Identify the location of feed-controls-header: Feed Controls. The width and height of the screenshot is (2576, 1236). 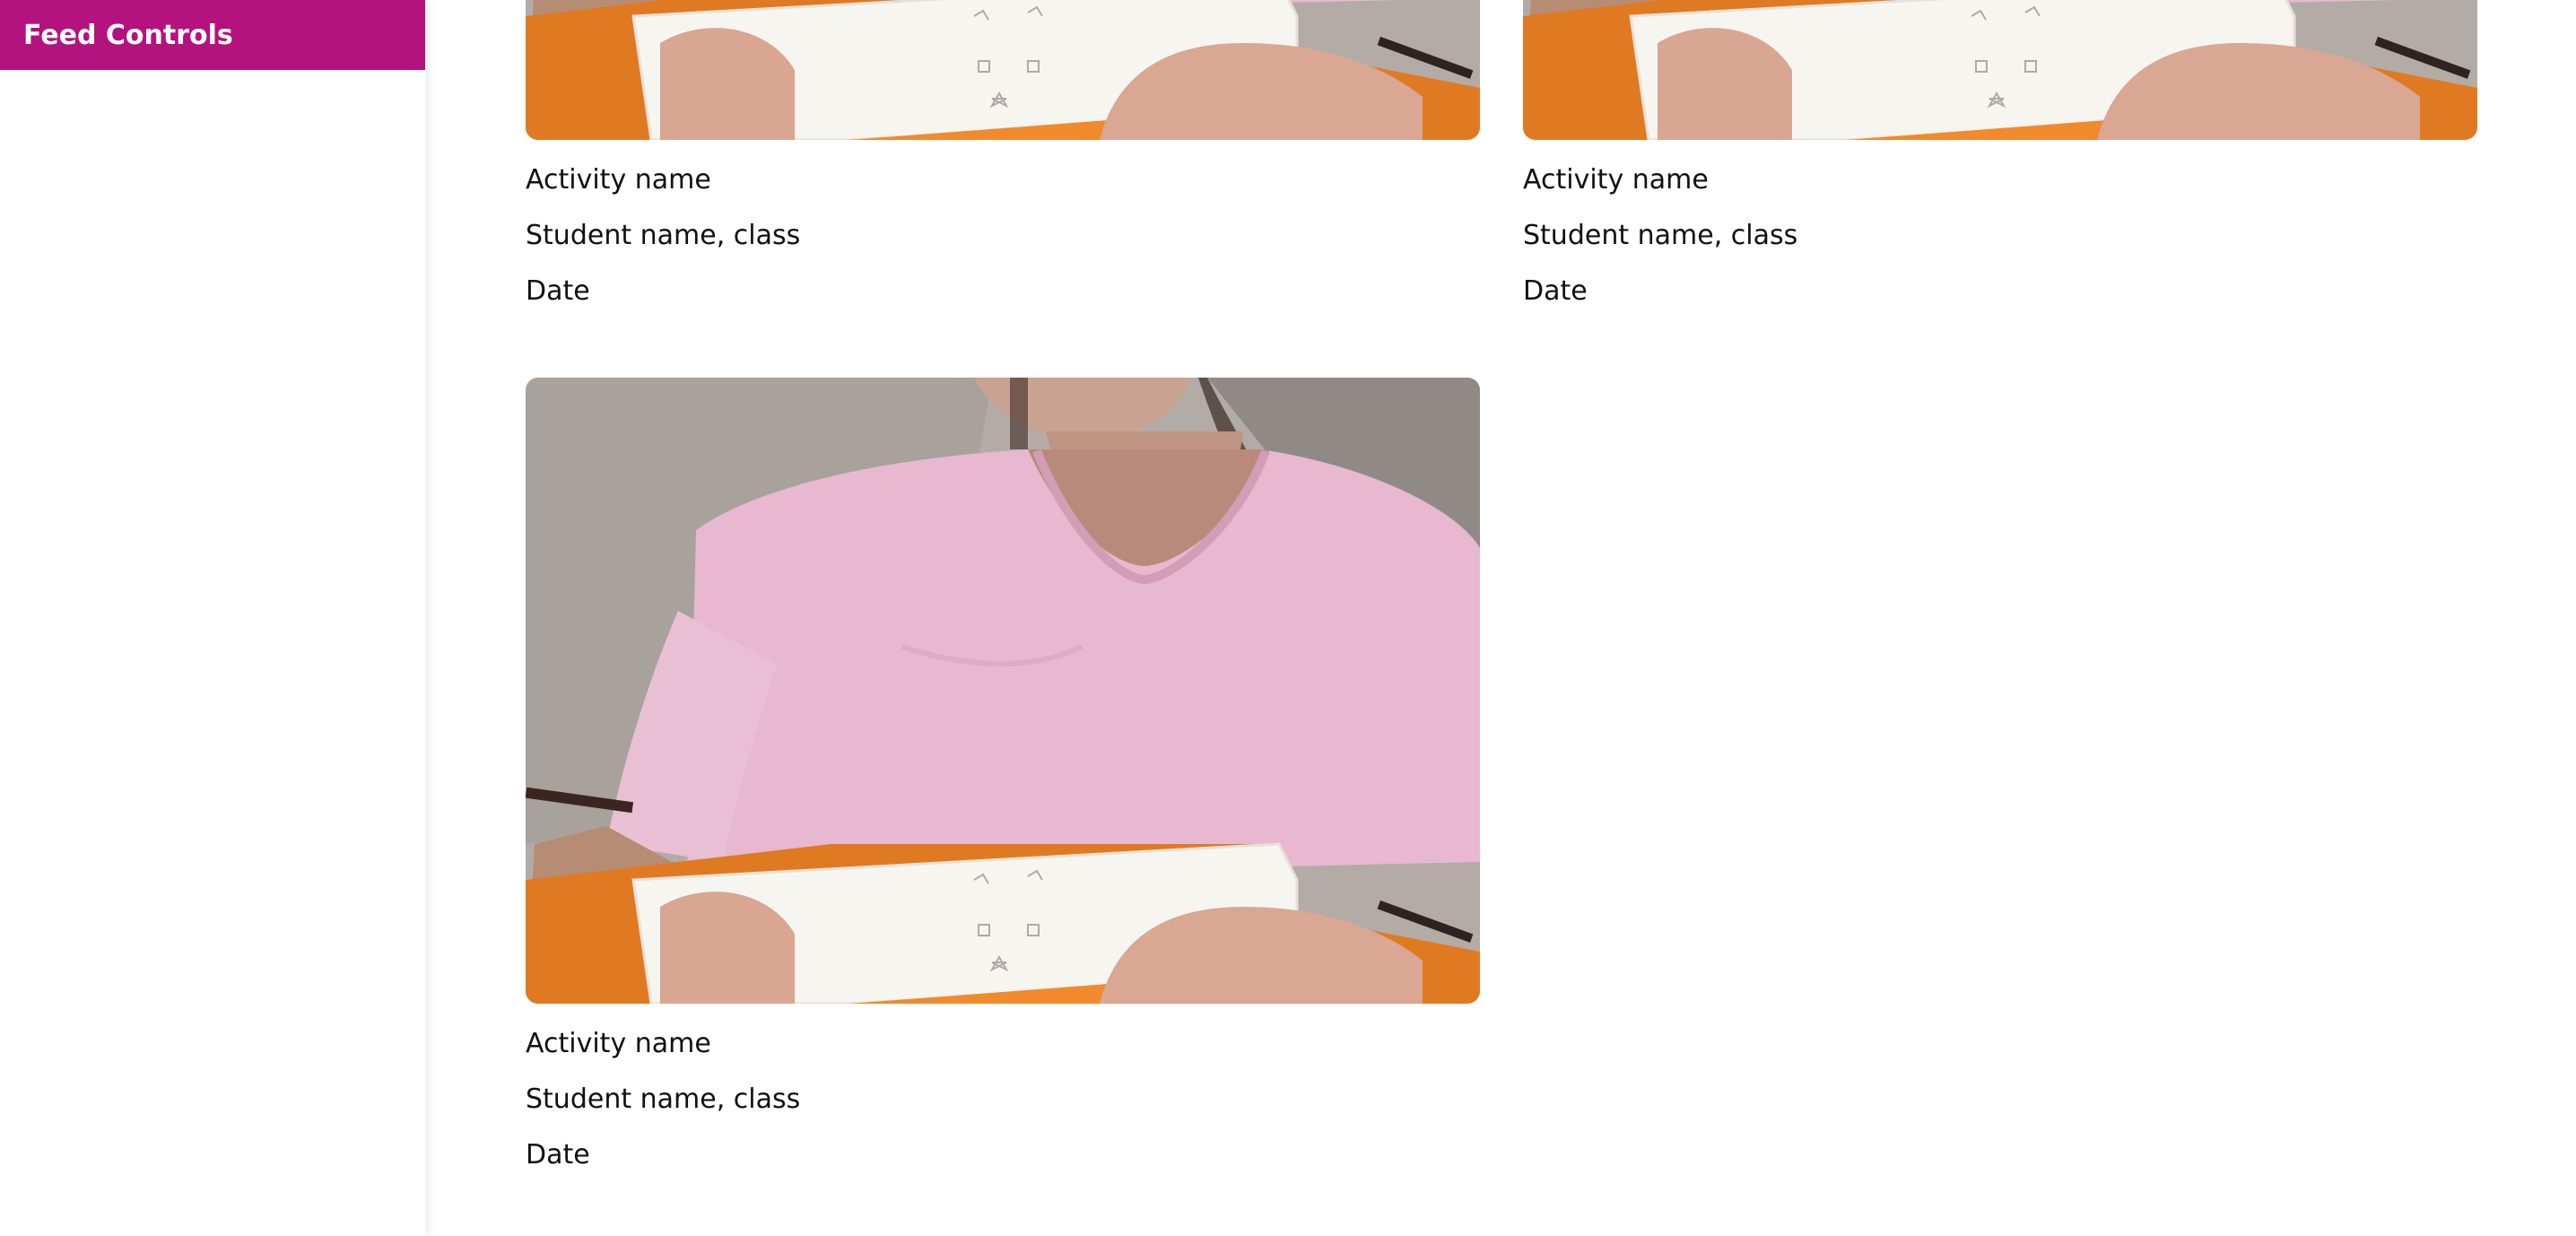
(212, 35).